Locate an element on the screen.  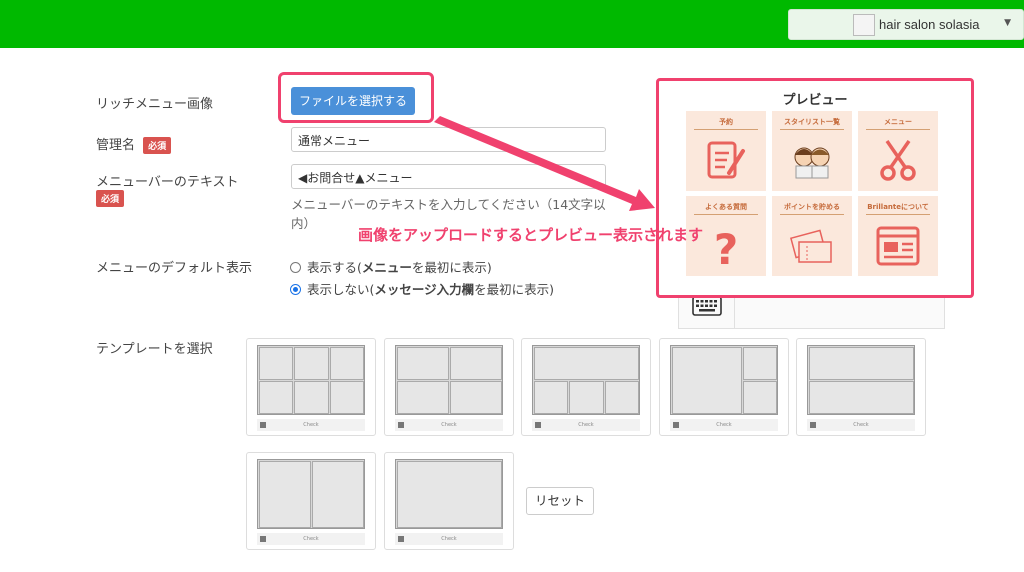
reset-button: リセット is located at coordinates (560, 501).